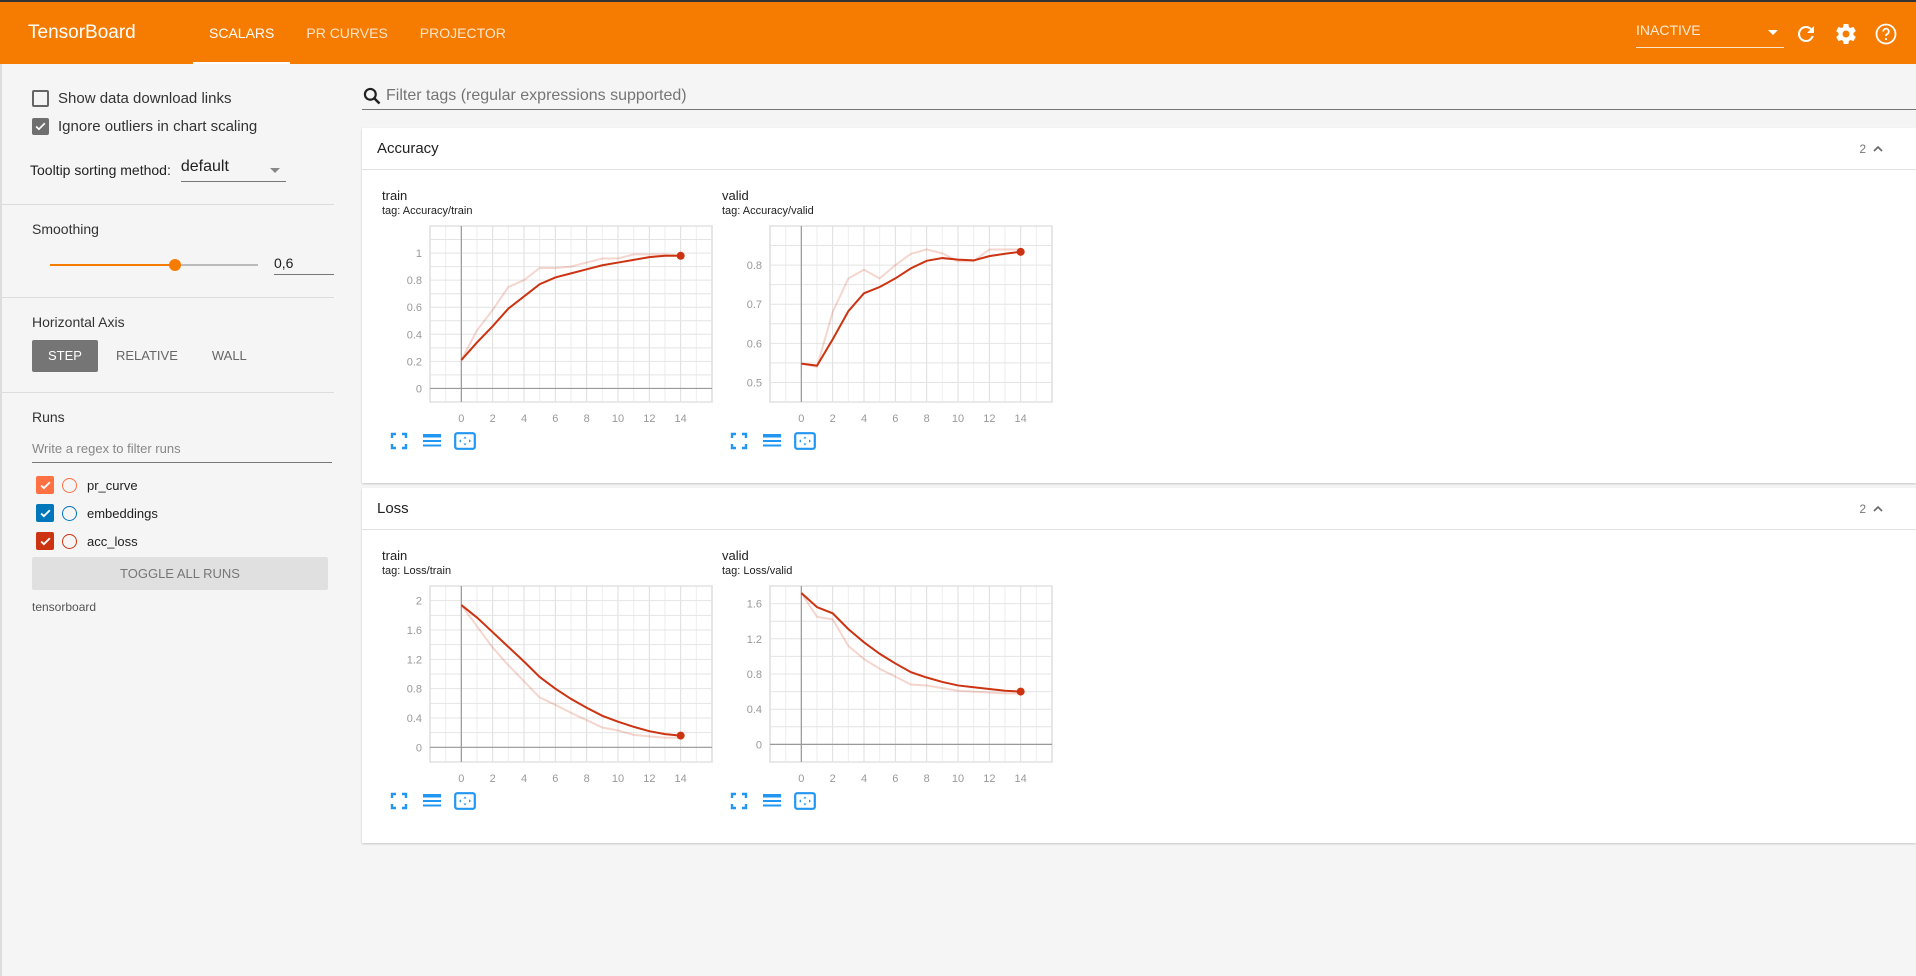  What do you see at coordinates (1086, 95) in the screenshot?
I see `tag-filter-input` at bounding box center [1086, 95].